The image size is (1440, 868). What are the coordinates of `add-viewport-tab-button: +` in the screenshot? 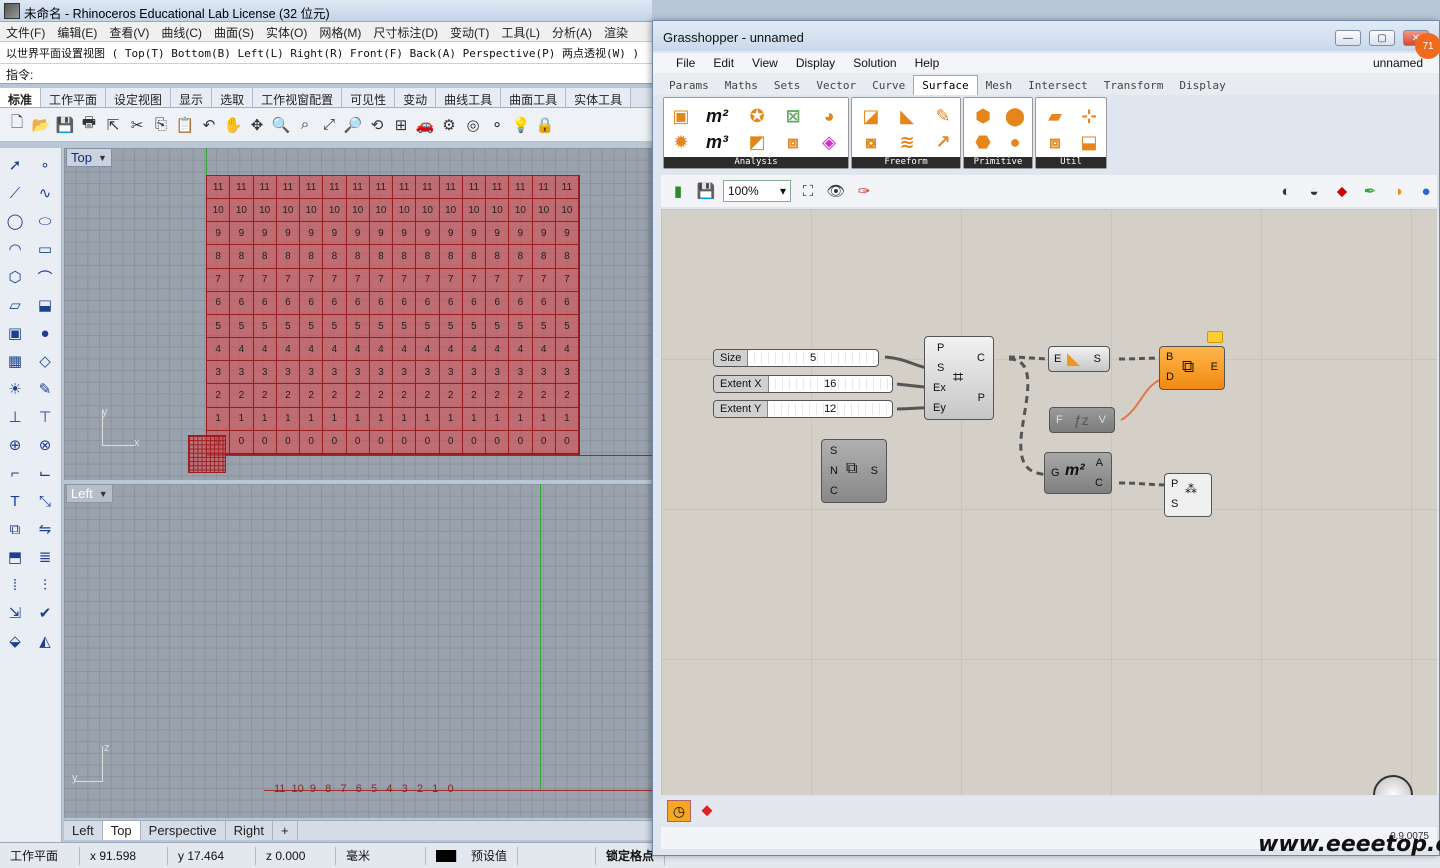 It's located at (285, 830).